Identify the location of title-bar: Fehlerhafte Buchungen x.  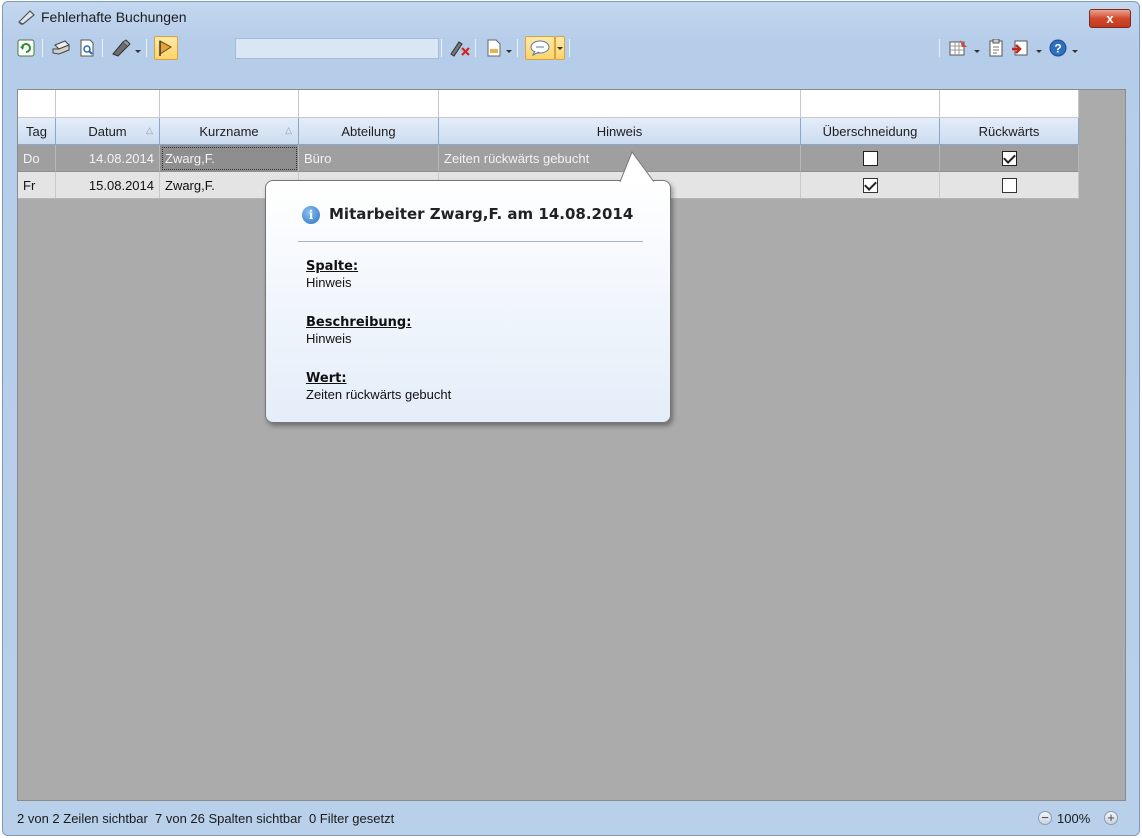
(571, 18).